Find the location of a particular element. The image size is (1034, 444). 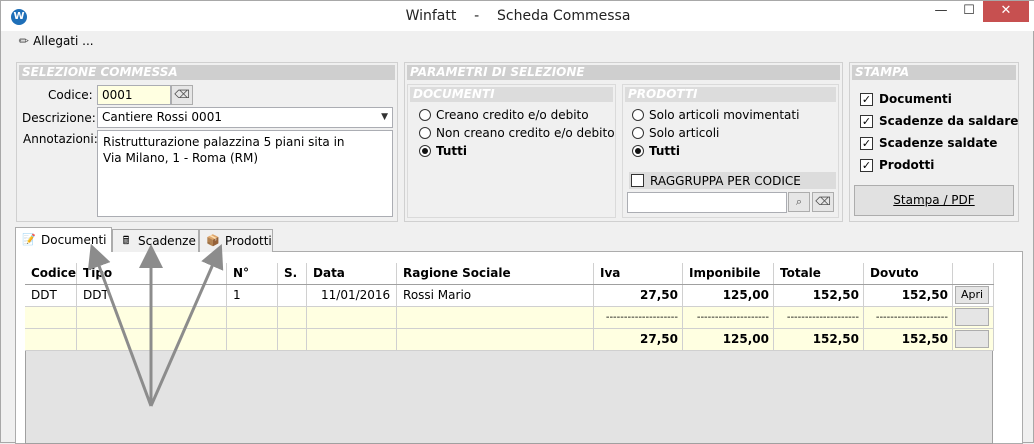

annotation-arrows is located at coordinates (155, 325).